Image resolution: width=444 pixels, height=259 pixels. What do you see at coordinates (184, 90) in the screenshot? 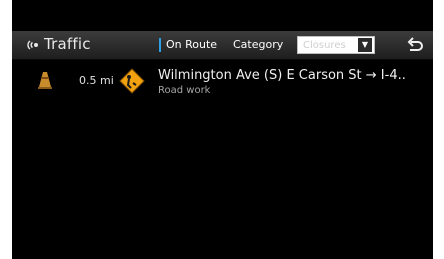
I see `incident-event: Road work` at bounding box center [184, 90].